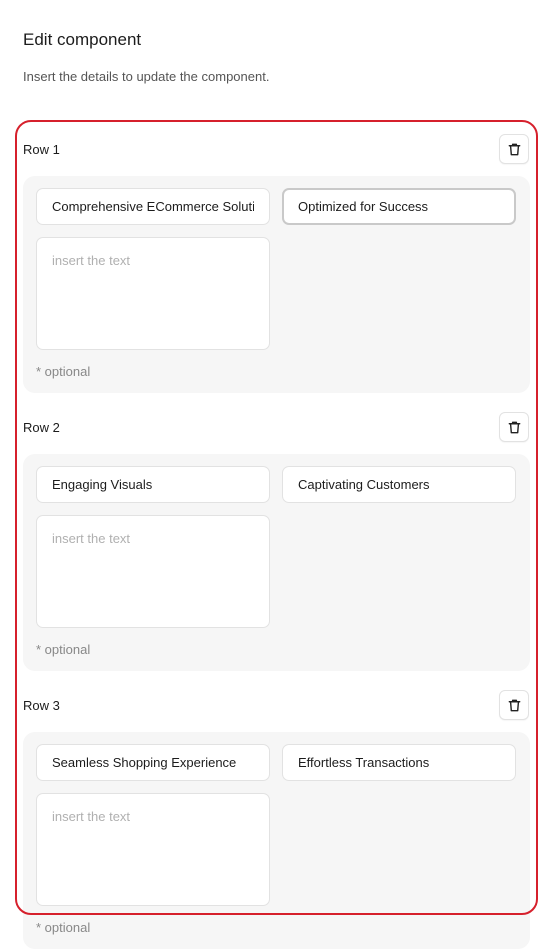 The image size is (550, 949). Describe the element at coordinates (277, 428) in the screenshot. I see `row-header: Row 2` at that location.